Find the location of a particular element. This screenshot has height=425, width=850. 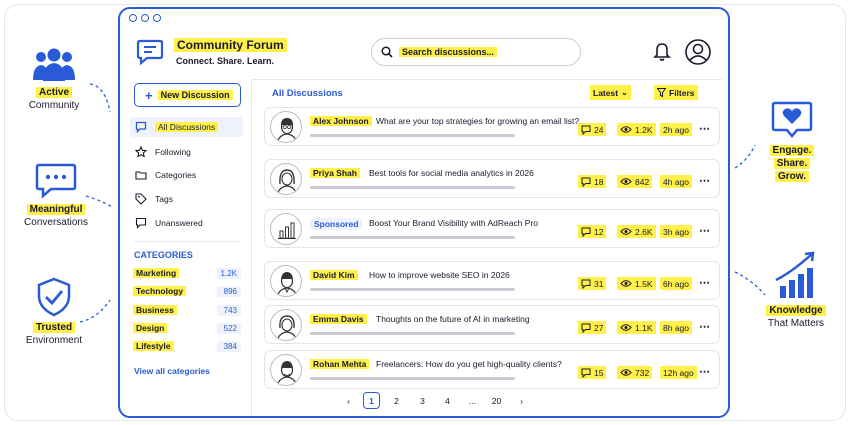

filters-button: Filters is located at coordinates (676, 92).